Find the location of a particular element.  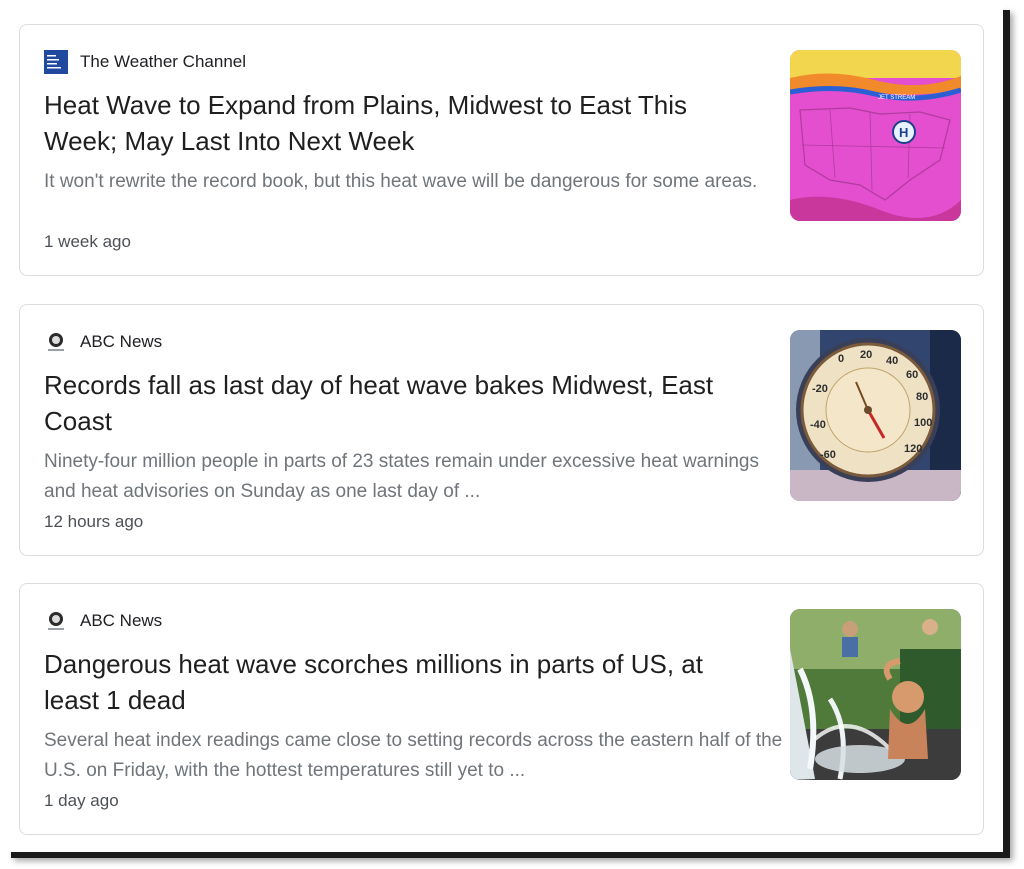

source-name: The Weather Channel is located at coordinates (163, 61).